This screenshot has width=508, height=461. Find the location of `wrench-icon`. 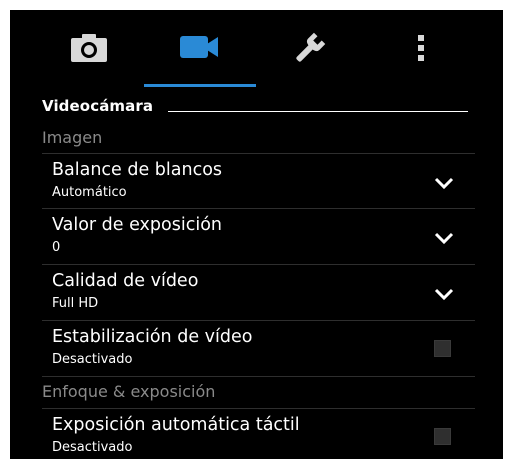

wrench-icon is located at coordinates (309, 49).